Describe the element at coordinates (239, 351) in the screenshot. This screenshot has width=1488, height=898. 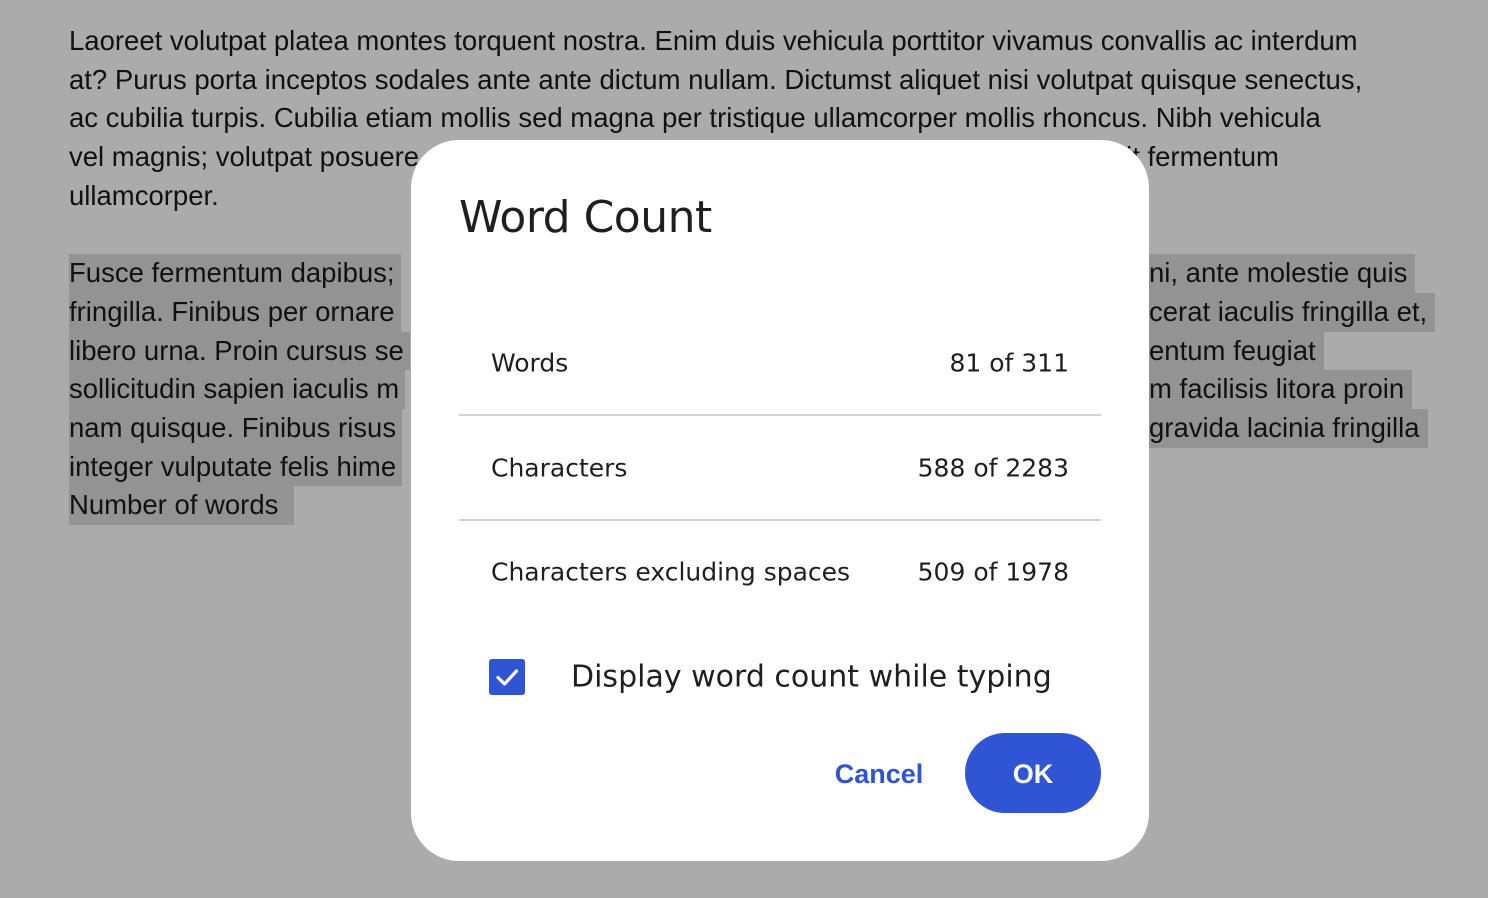
I see `doc-text: libero urna. Proin cursus se` at that location.